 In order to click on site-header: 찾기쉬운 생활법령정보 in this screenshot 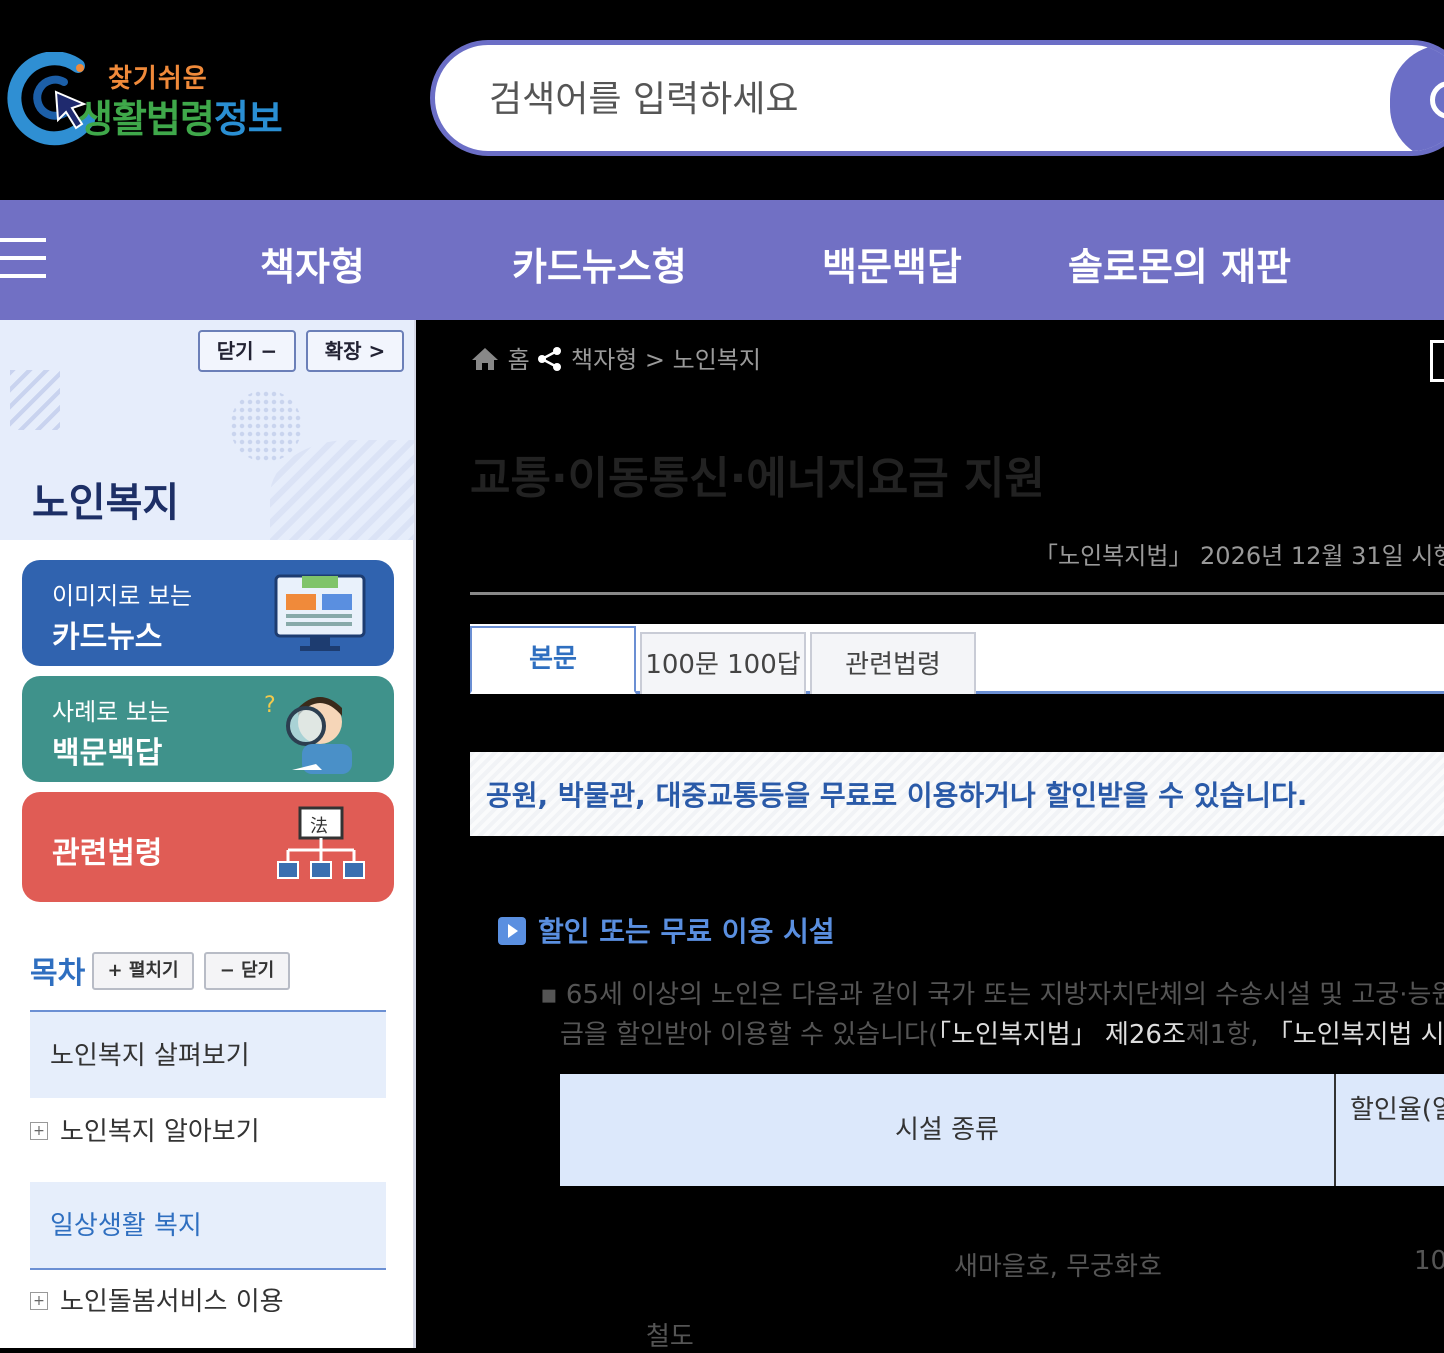, I will do `click(722, 100)`.